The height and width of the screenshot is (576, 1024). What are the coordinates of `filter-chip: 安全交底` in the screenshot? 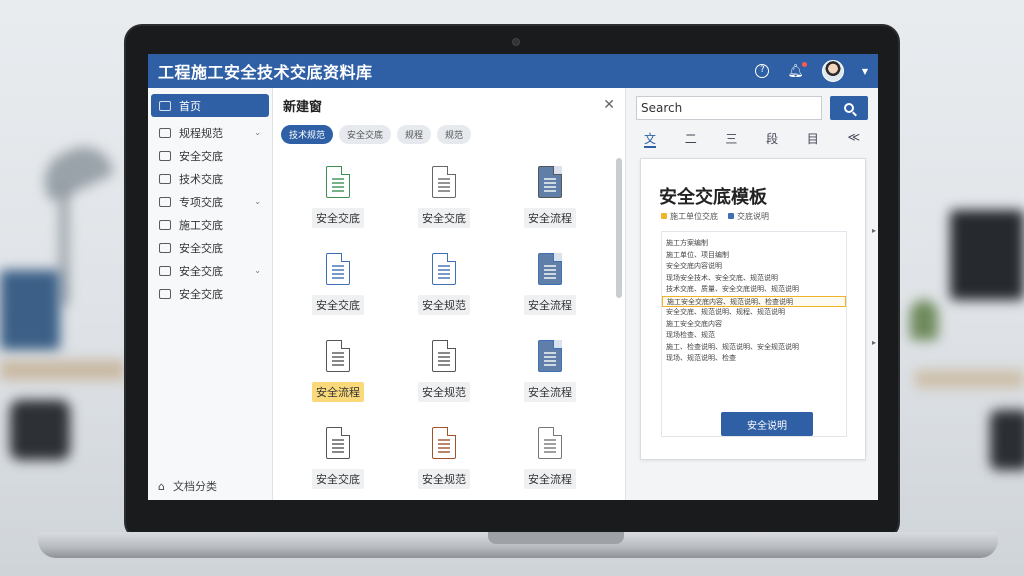 It's located at (364, 134).